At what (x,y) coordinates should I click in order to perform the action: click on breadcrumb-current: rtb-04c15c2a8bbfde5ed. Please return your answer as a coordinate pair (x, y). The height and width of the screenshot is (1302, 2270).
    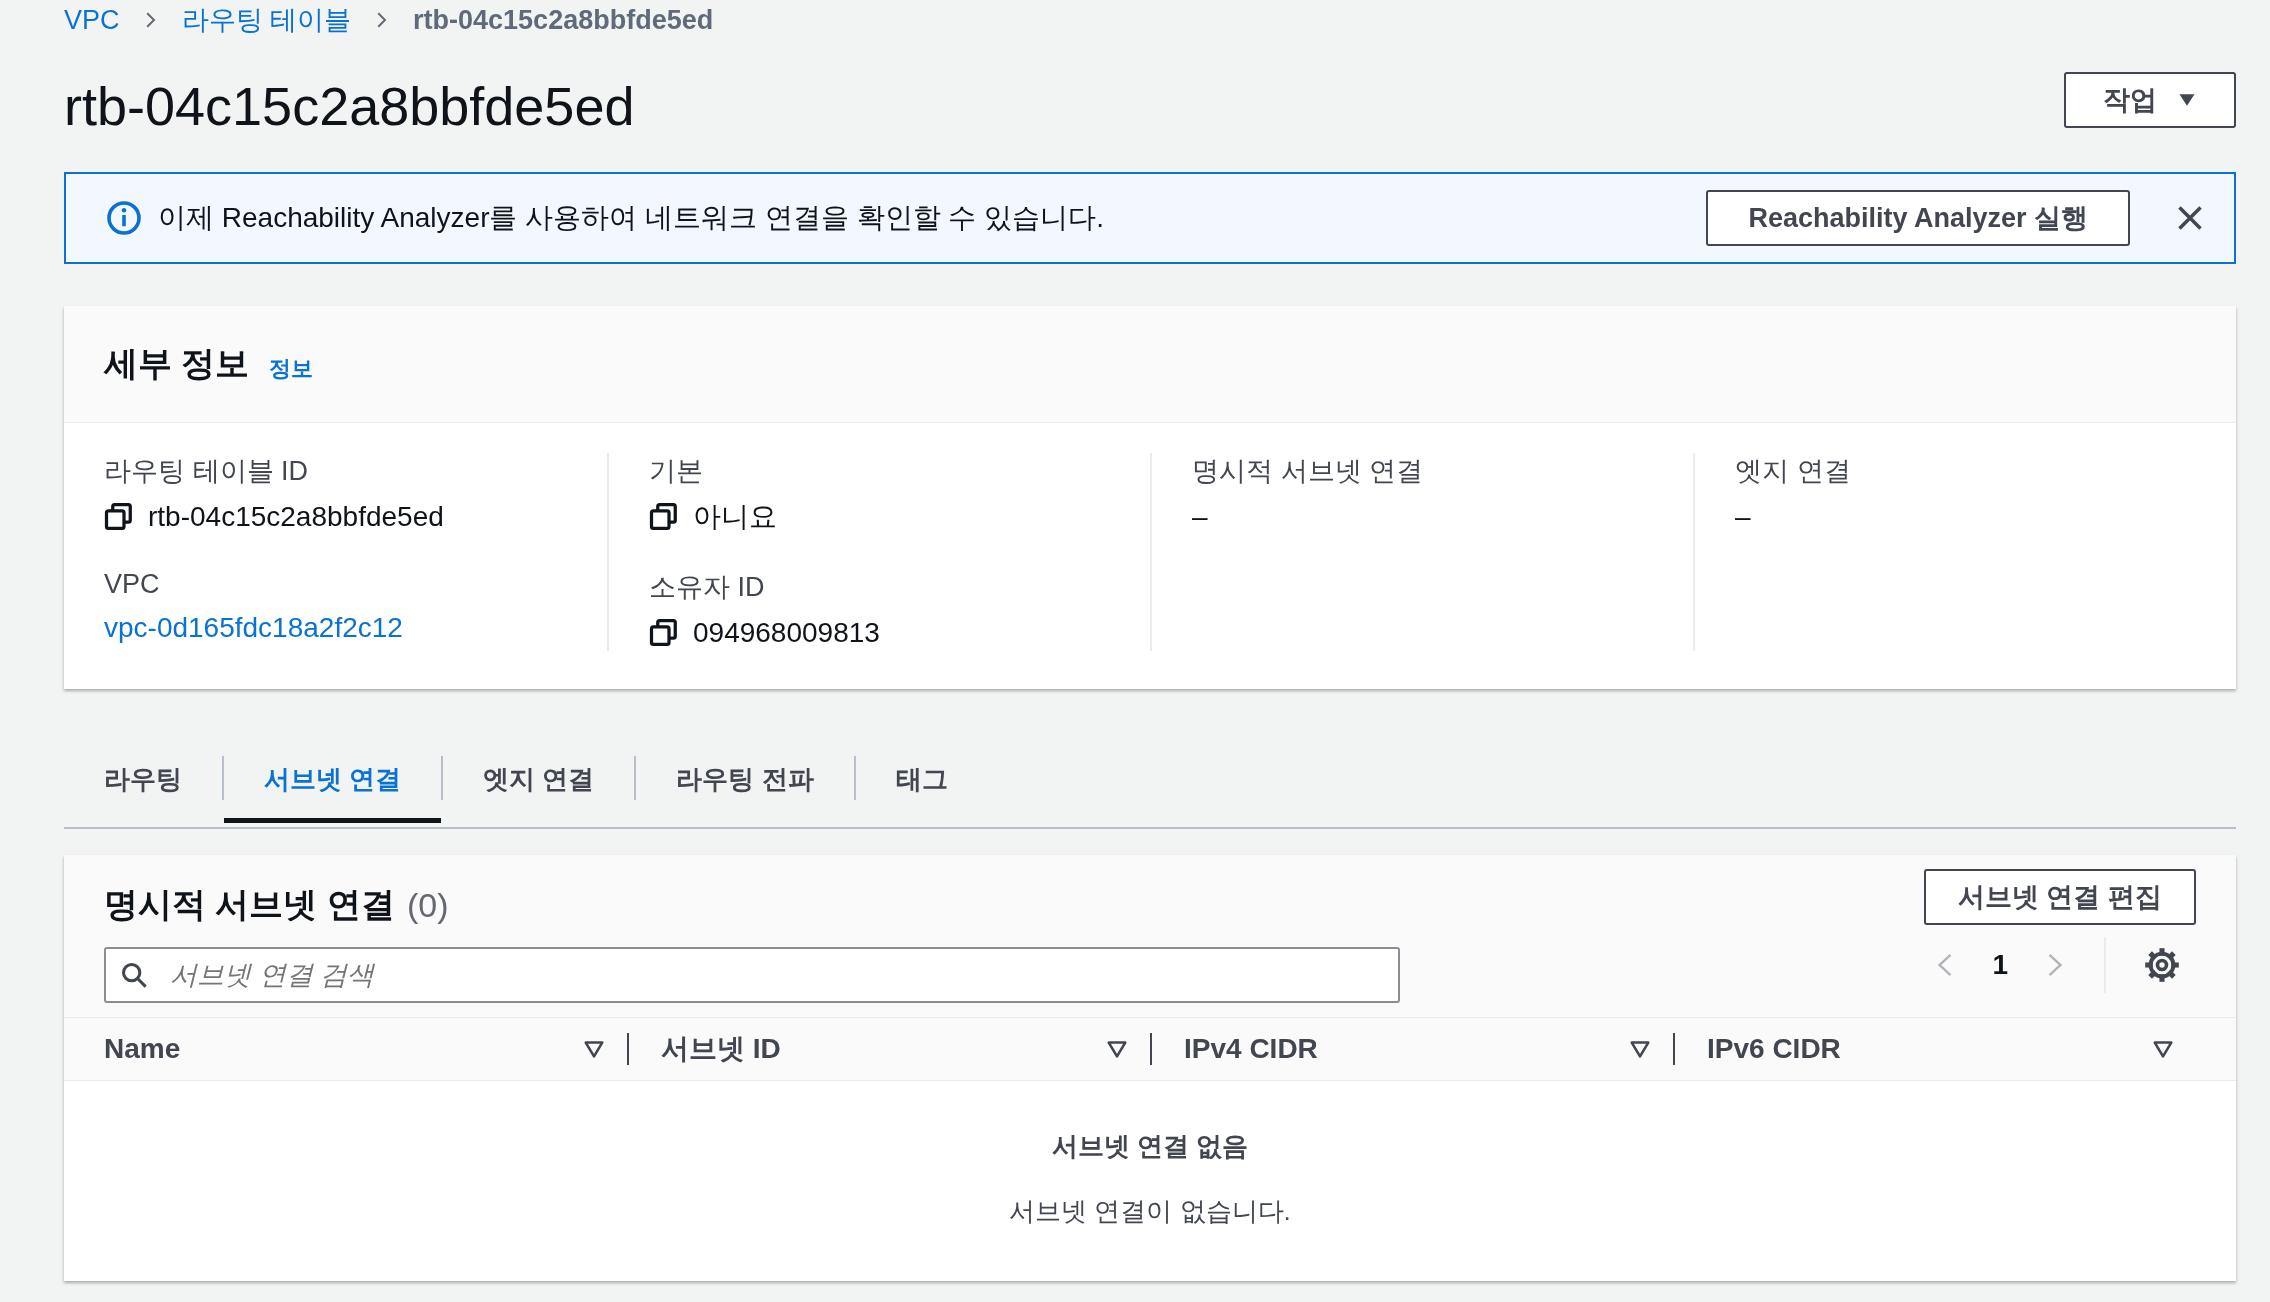
    Looking at the image, I should click on (563, 20).